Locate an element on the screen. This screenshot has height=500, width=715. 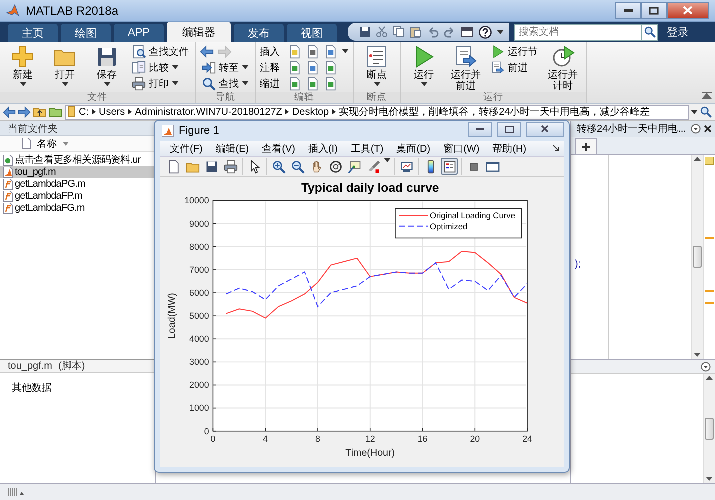
path-segment: Users is located at coordinates (112, 112).